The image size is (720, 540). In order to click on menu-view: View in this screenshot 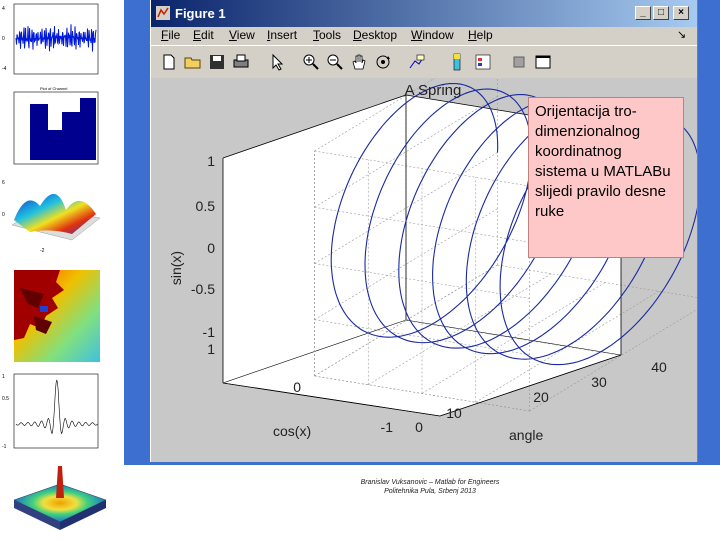, I will do `click(242, 35)`.